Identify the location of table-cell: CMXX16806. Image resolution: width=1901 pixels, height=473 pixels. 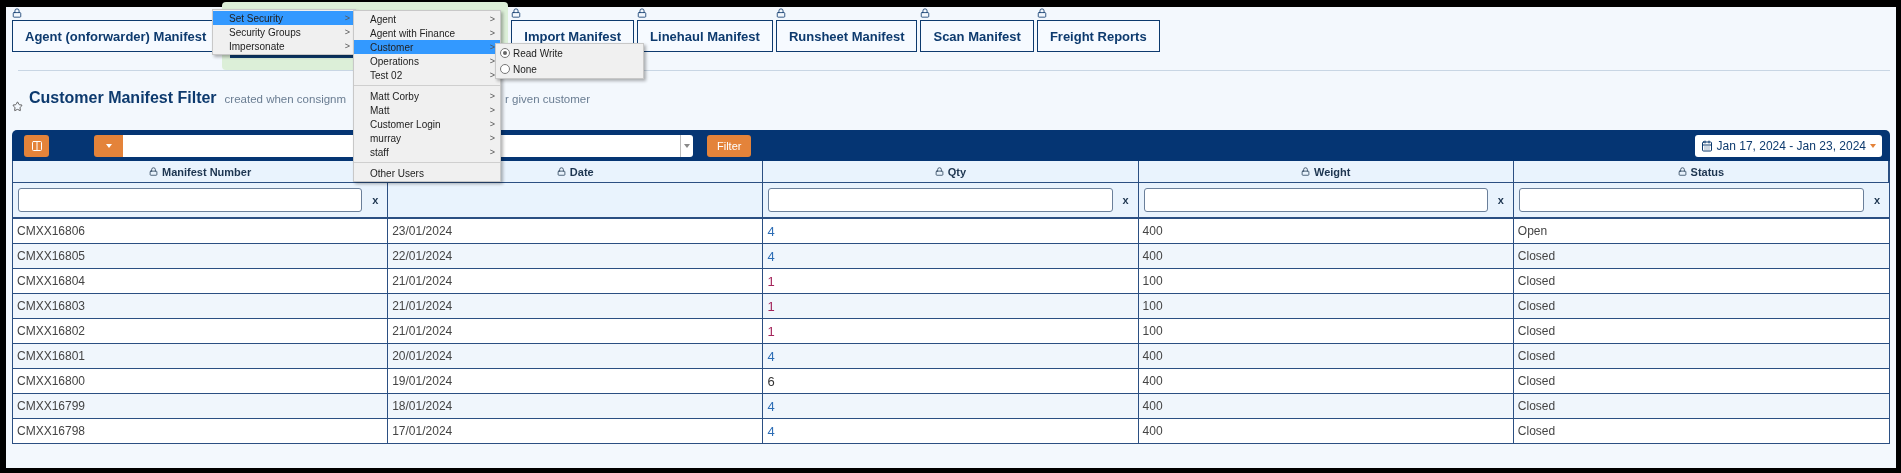
(201, 231).